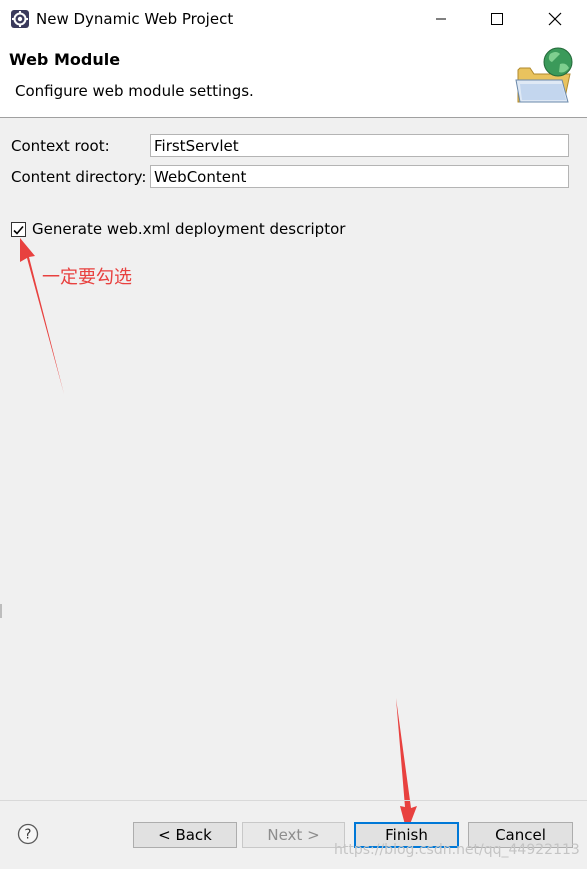 This screenshot has height=869, width=587. Describe the element at coordinates (65, 59) in the screenshot. I see `page-title: Web Module` at that location.